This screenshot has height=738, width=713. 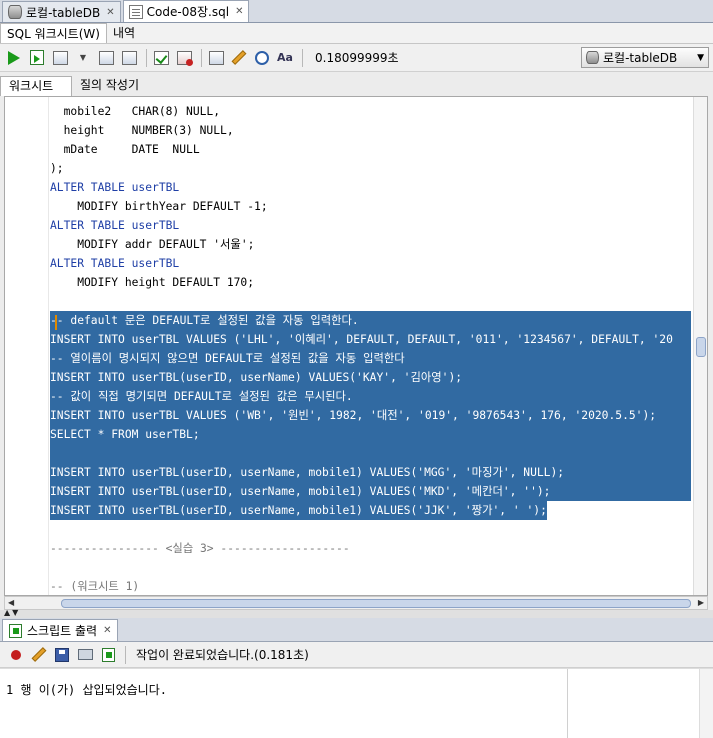 I want to click on commit-transaction-button, so click(x=161, y=58).